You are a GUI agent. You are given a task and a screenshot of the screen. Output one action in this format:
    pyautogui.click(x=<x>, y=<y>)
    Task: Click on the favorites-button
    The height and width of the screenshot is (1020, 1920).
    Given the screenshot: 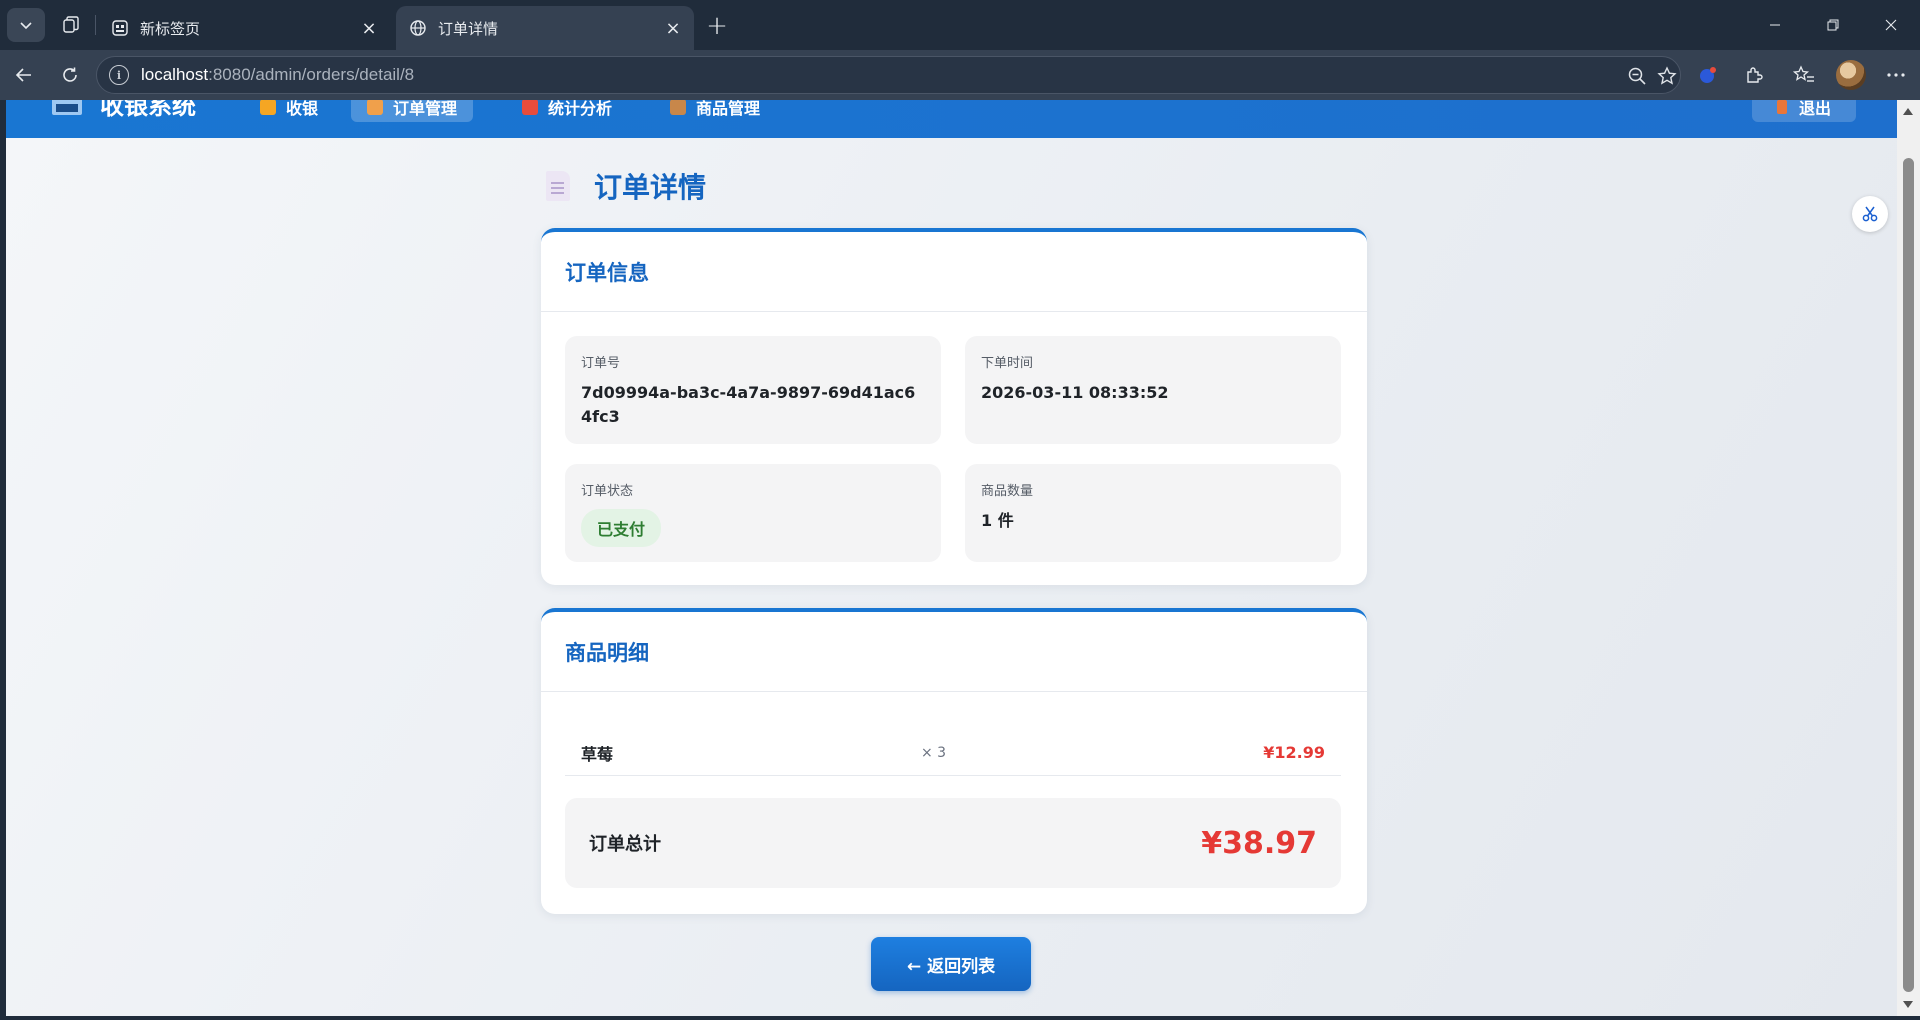 What is the action you would take?
    pyautogui.click(x=1804, y=75)
    